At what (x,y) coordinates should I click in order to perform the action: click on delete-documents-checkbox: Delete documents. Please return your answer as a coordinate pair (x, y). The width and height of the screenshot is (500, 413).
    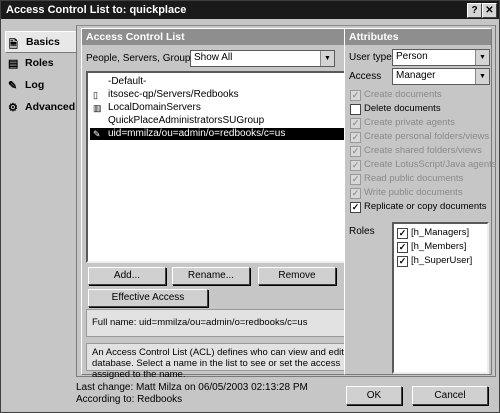
    Looking at the image, I should click on (425, 109).